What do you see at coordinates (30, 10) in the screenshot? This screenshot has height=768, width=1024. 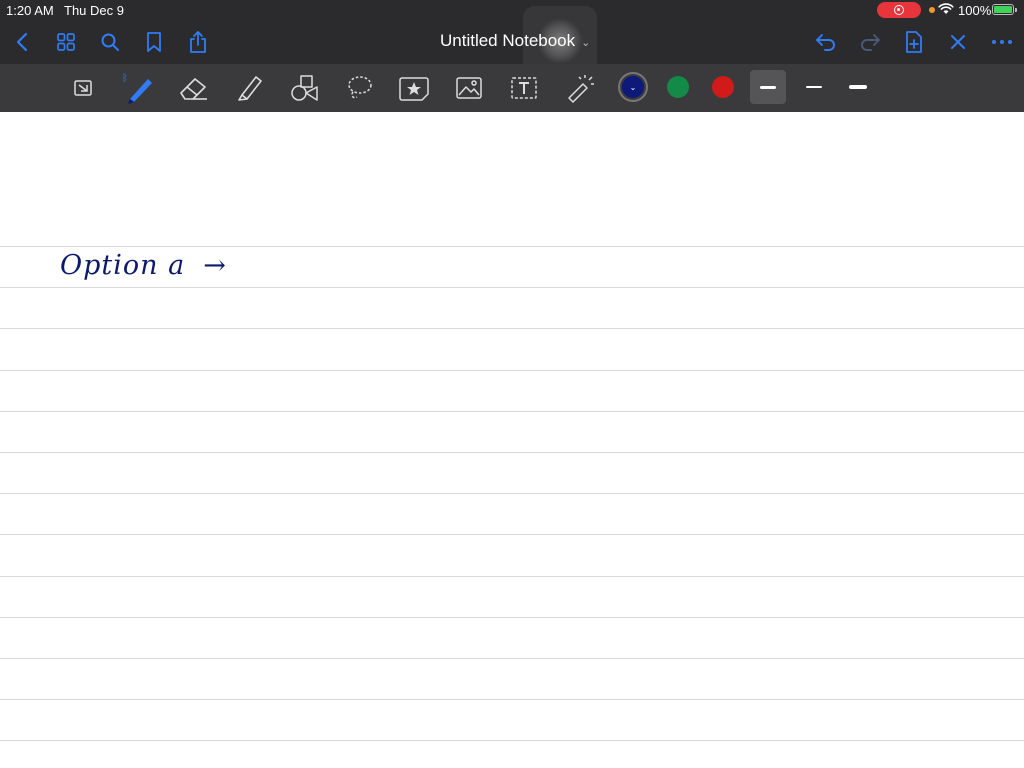 I see `status-time: 1:20 AM` at bounding box center [30, 10].